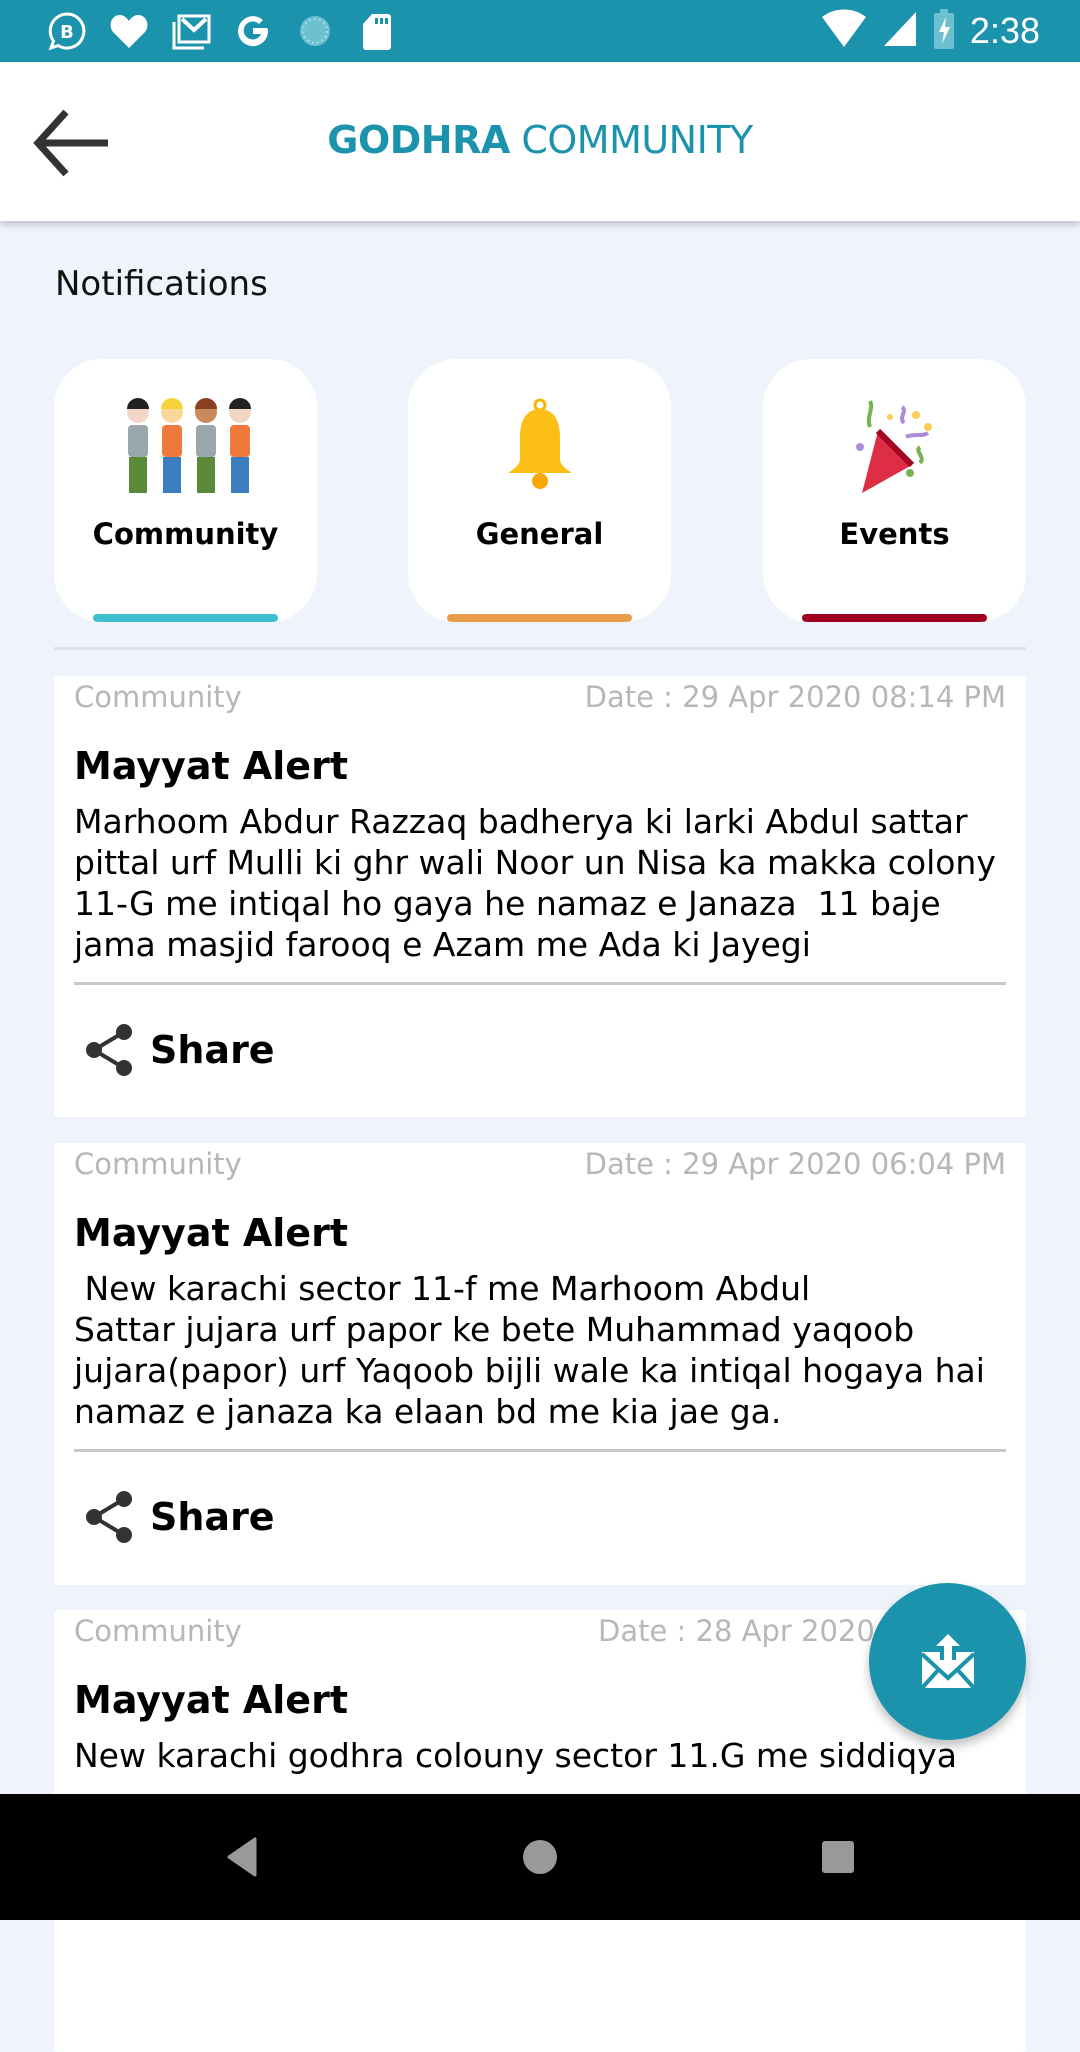 Image resolution: width=1080 pixels, height=2052 pixels. Describe the element at coordinates (540, 31) in the screenshot. I see `status-bar: B 2:38` at that location.